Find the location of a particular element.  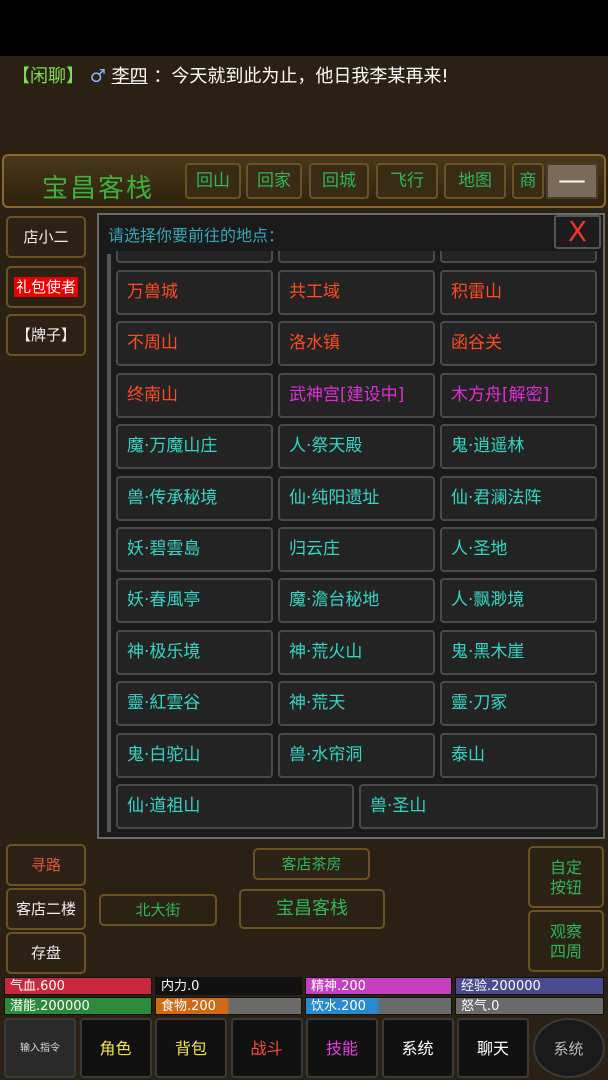

location-cell: 魔·万魔山庄 is located at coordinates (194, 446).